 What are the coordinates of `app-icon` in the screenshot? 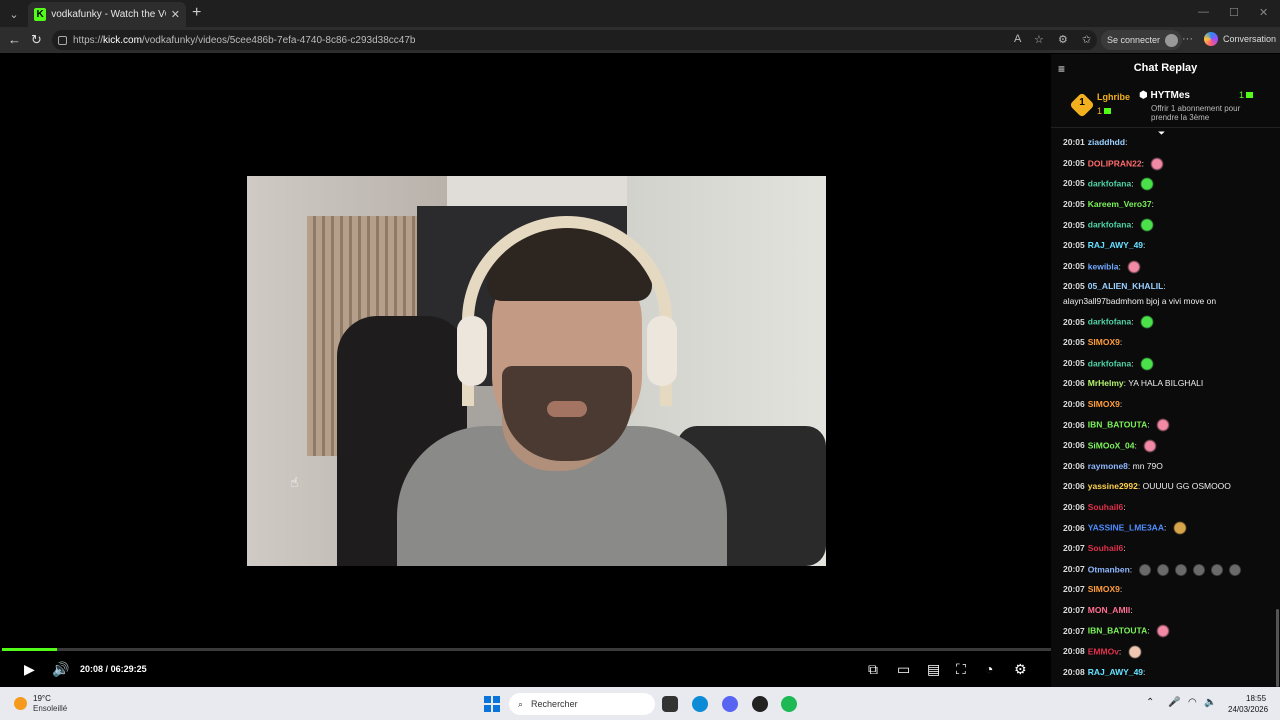 It's located at (760, 704).